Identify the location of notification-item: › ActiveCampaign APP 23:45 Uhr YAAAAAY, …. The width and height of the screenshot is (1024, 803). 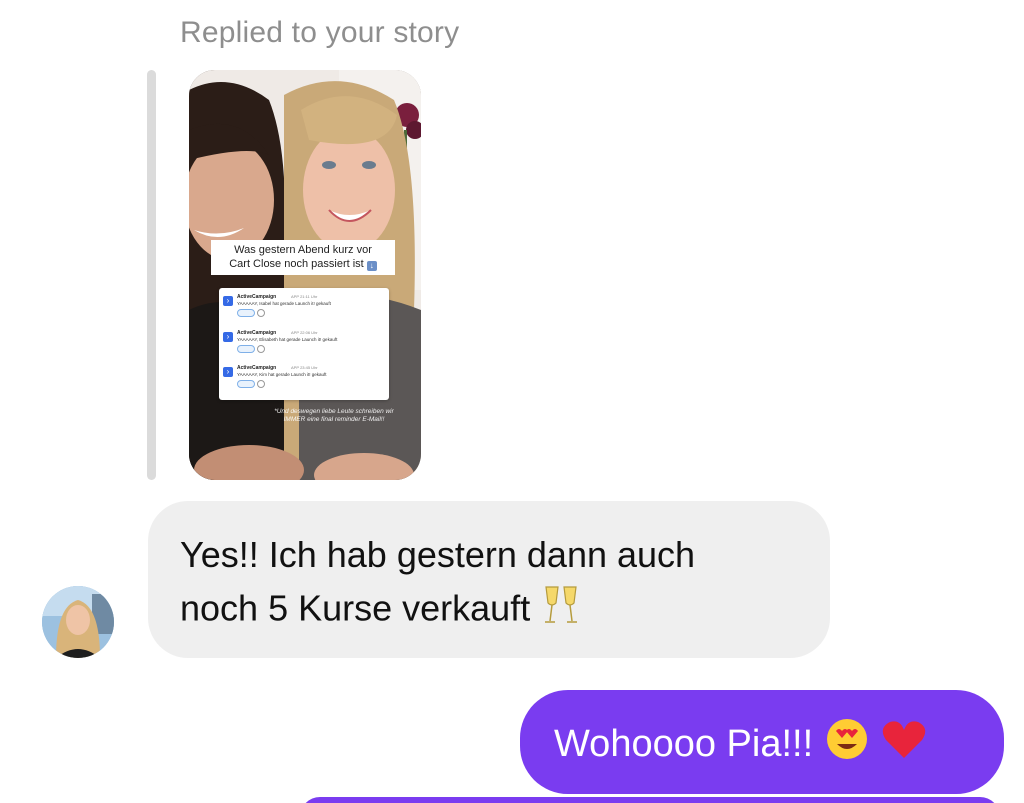
(304, 380).